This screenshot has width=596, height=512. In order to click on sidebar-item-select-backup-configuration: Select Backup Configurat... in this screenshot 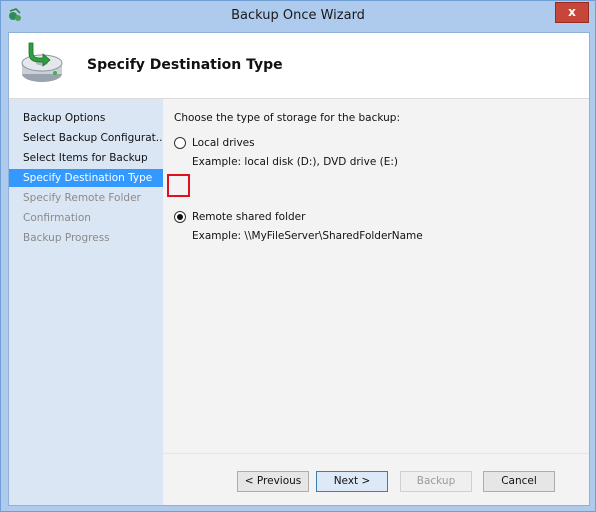, I will do `click(86, 138)`.